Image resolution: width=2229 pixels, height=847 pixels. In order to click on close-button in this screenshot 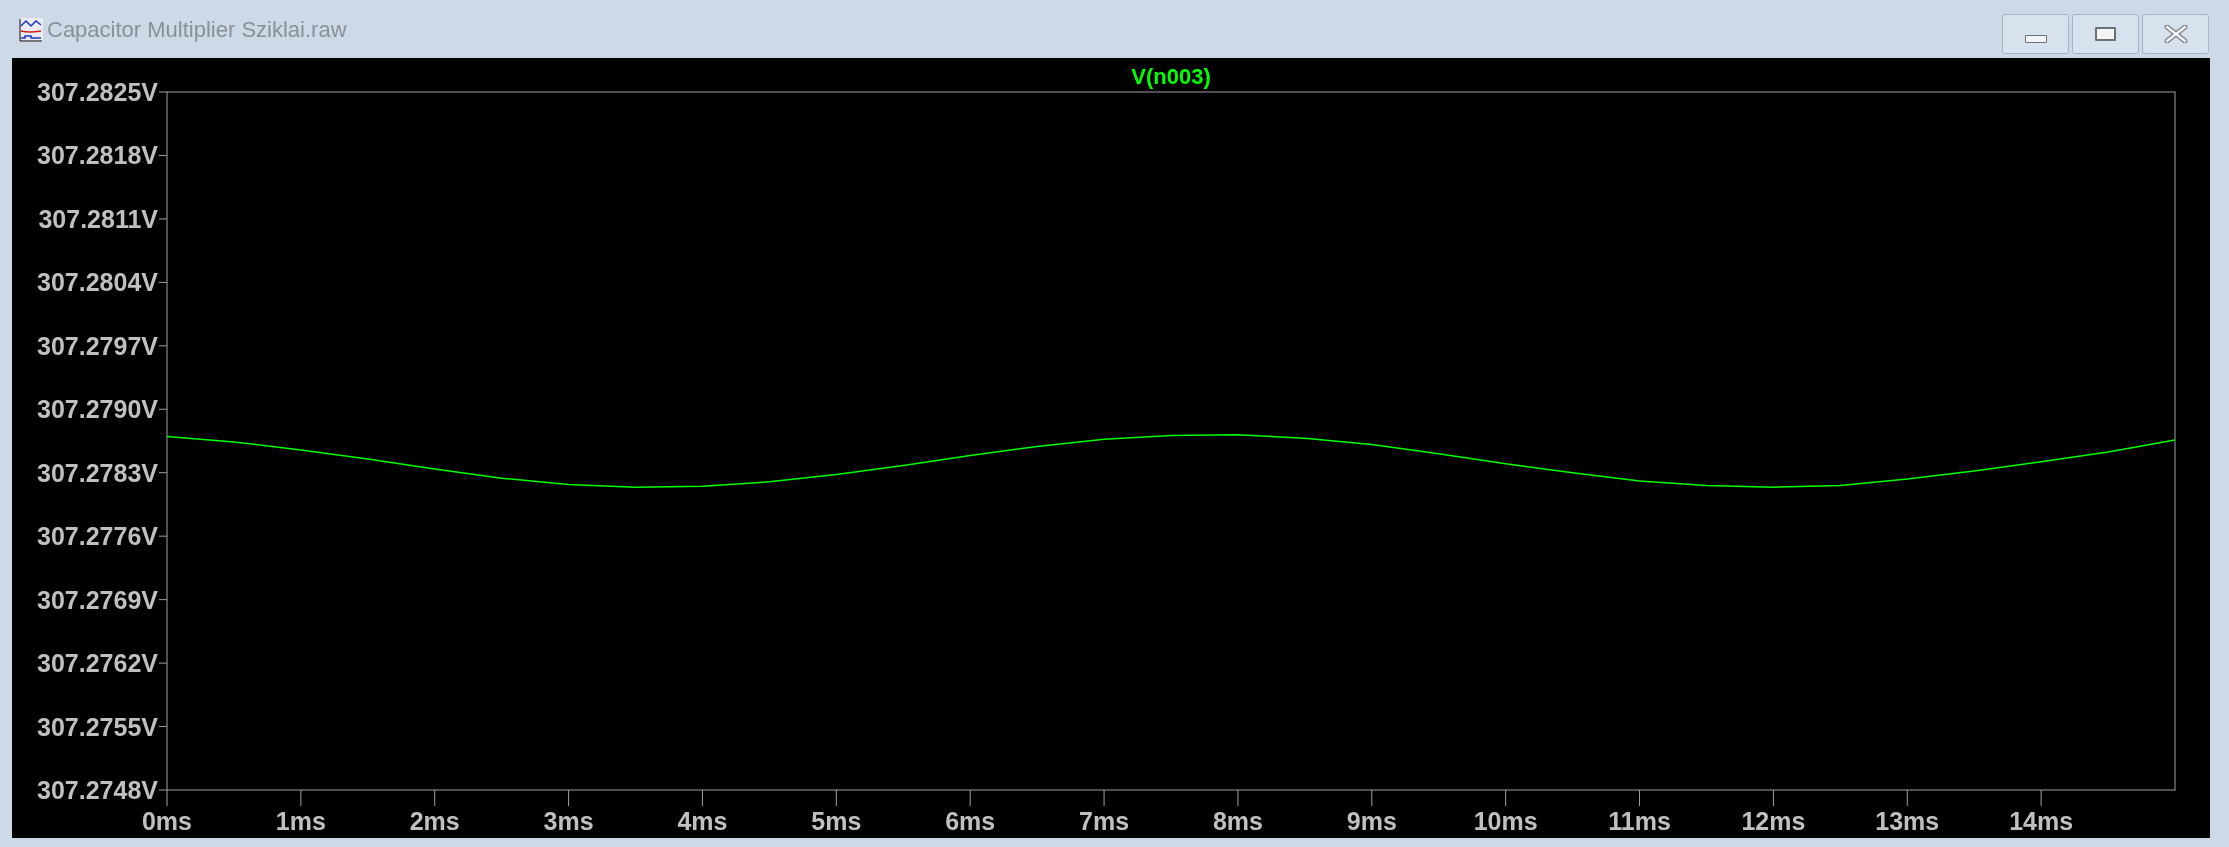, I will do `click(2175, 34)`.